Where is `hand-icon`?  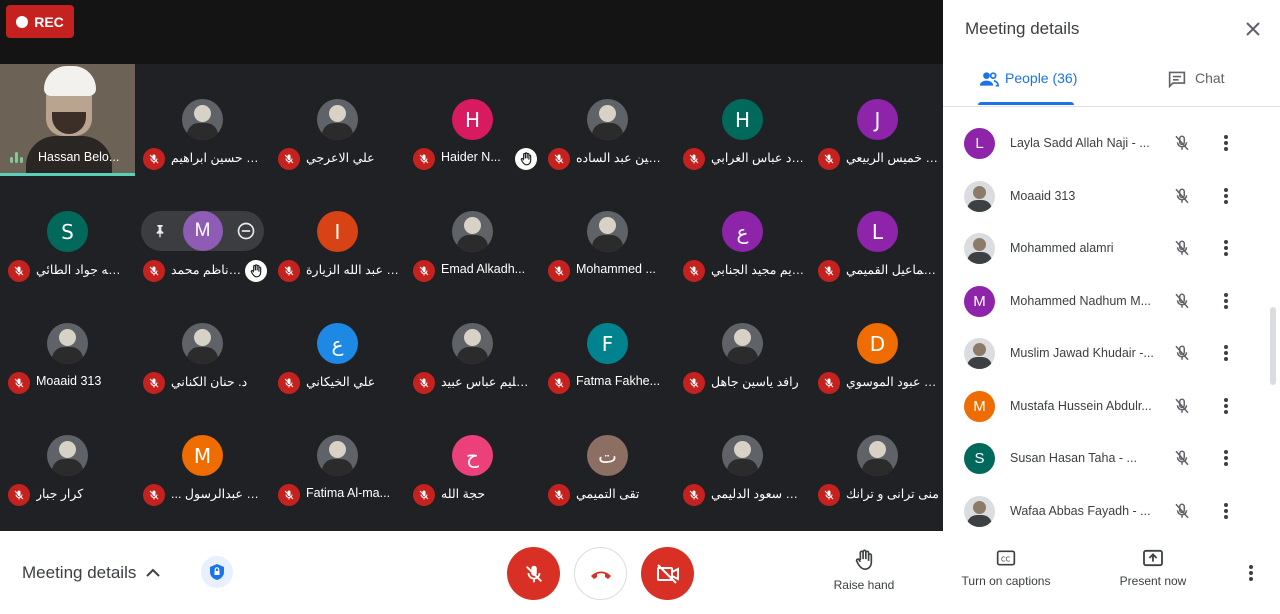 hand-icon is located at coordinates (864, 559).